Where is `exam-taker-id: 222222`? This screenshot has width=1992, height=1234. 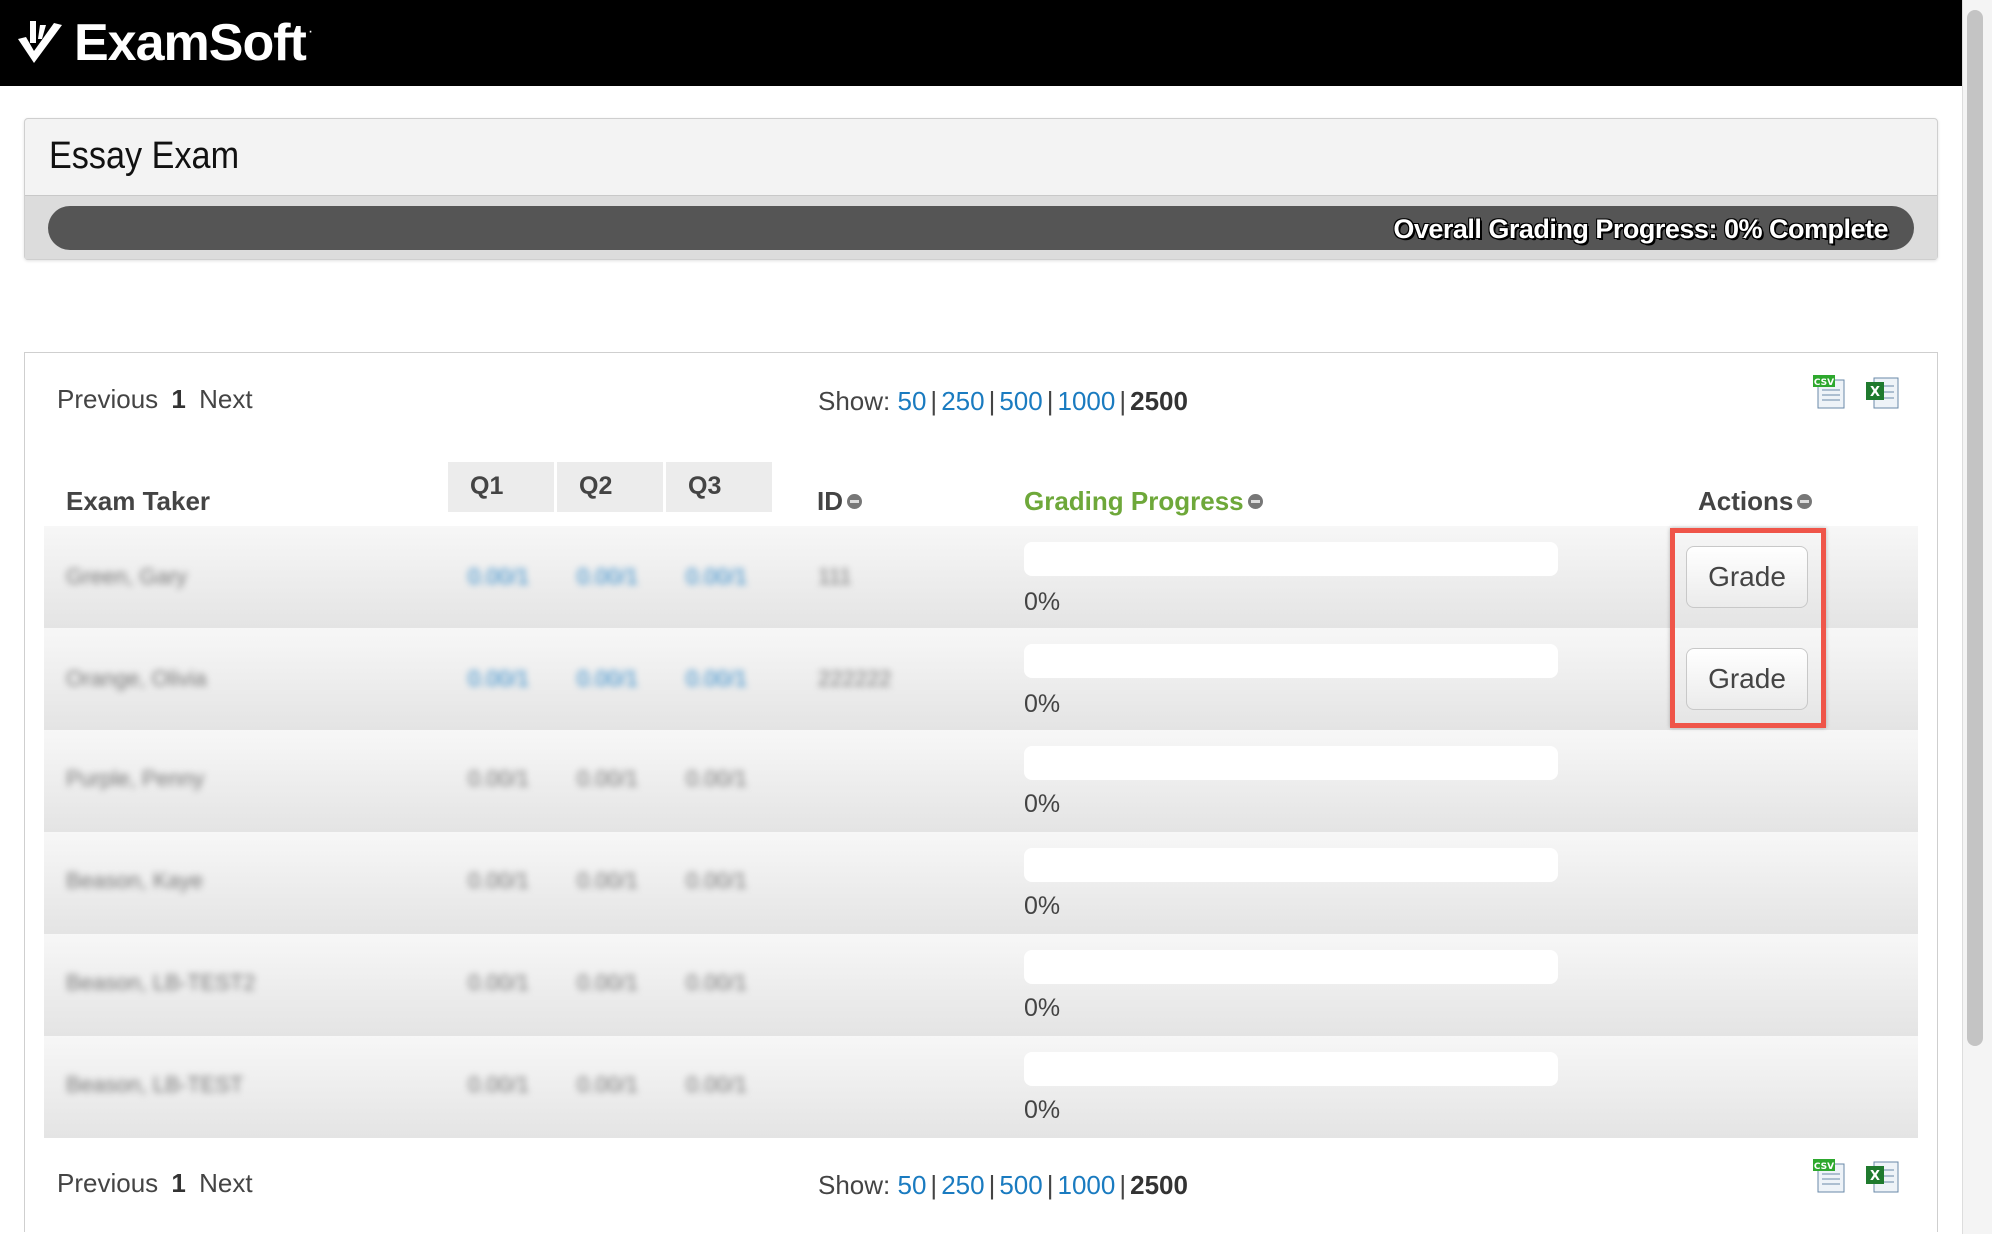 exam-taker-id: 222222 is located at coordinates (855, 678).